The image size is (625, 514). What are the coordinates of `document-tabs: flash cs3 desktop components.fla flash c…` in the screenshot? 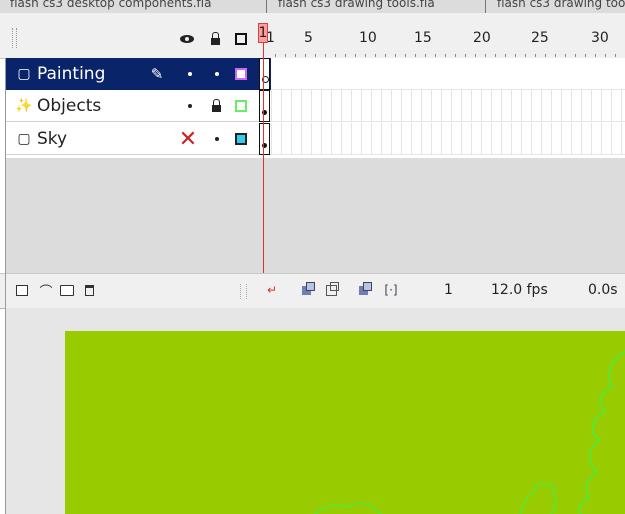 It's located at (312, 6).